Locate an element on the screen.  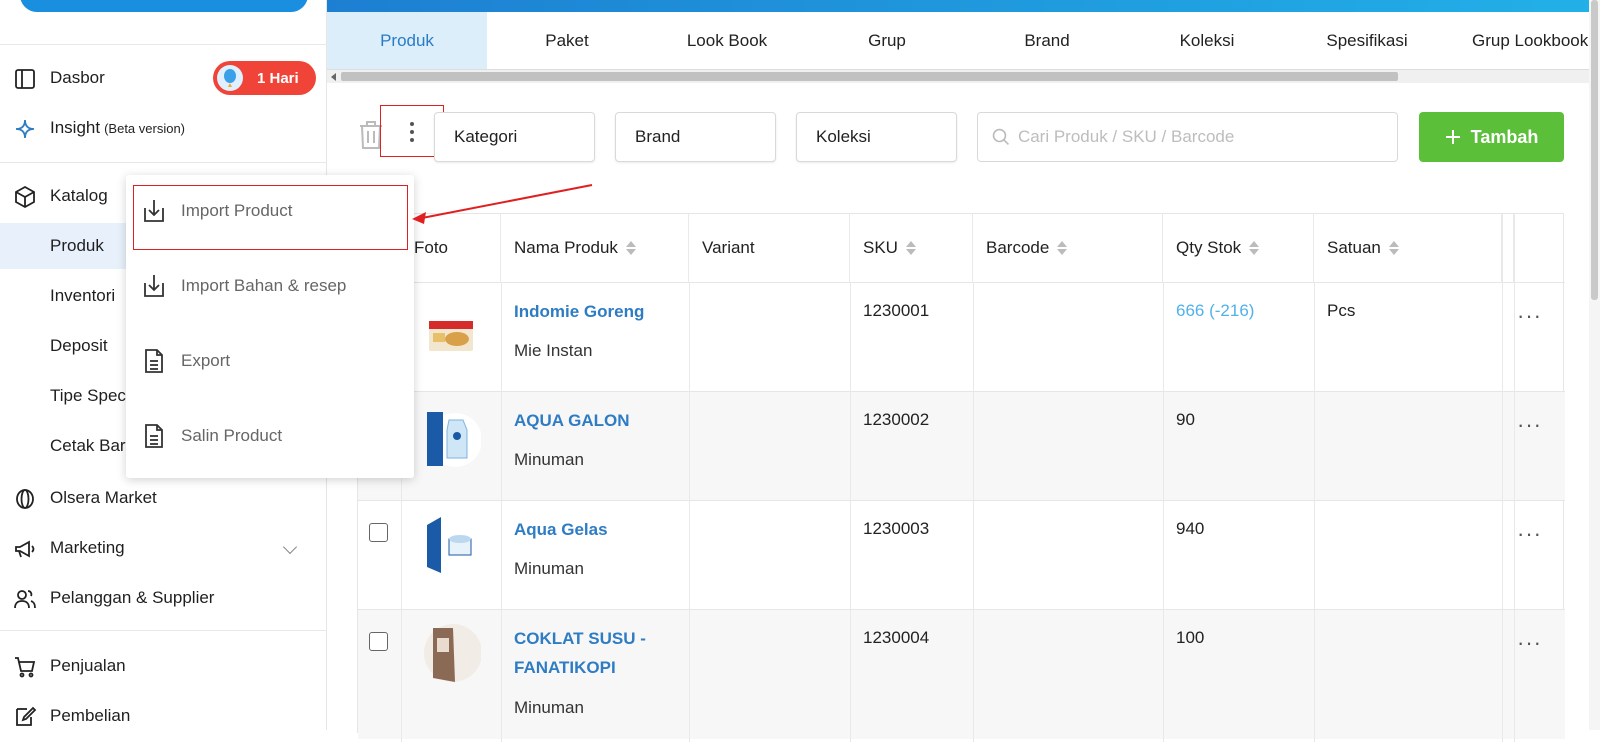
table-row: Aqua Gelas Minuman 1230003 940 ··· is located at coordinates (961, 554).